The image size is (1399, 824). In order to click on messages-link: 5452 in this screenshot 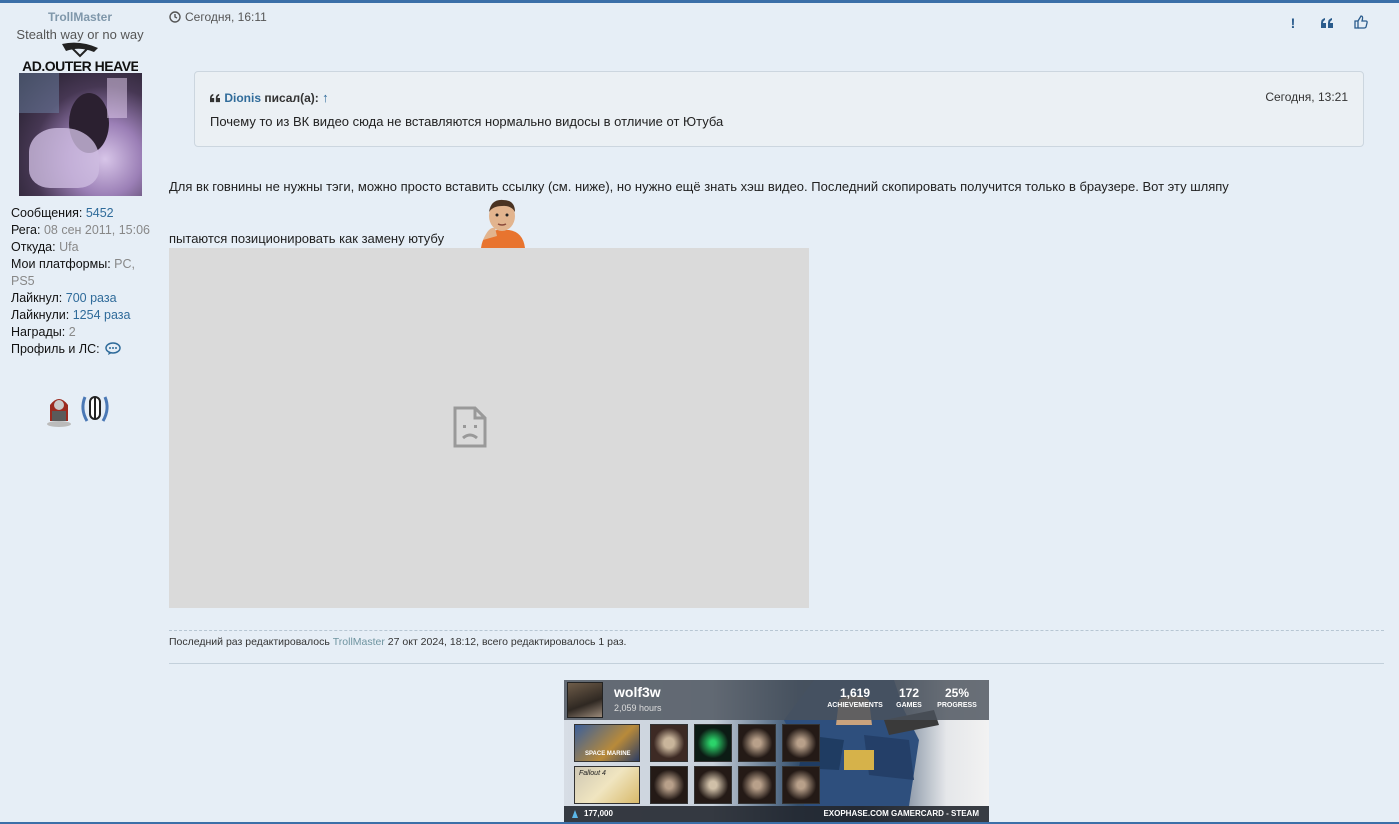, I will do `click(100, 213)`.